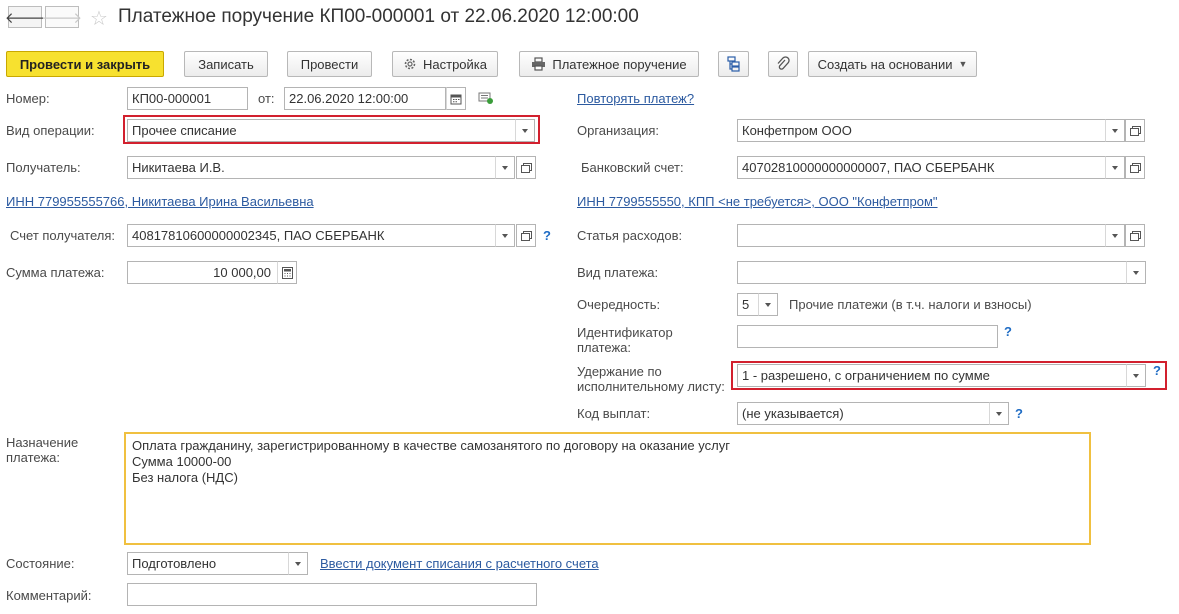 This screenshot has width=1179, height=614. What do you see at coordinates (311, 167) in the screenshot?
I see `recipient-field: Никитаева И.В.` at bounding box center [311, 167].